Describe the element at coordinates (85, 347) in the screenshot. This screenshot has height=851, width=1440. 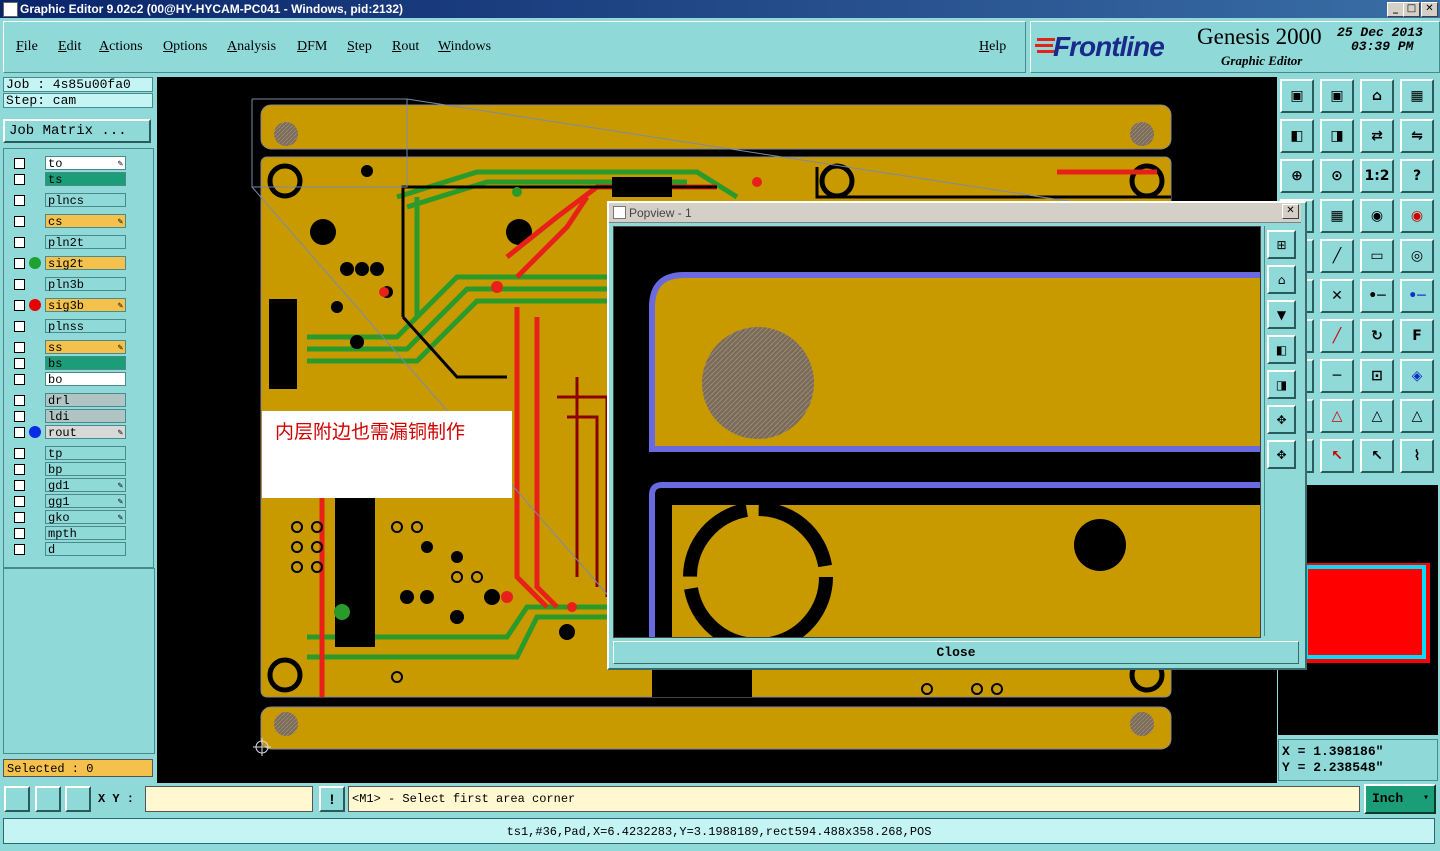
I see `layer-name: ss ✎` at that location.